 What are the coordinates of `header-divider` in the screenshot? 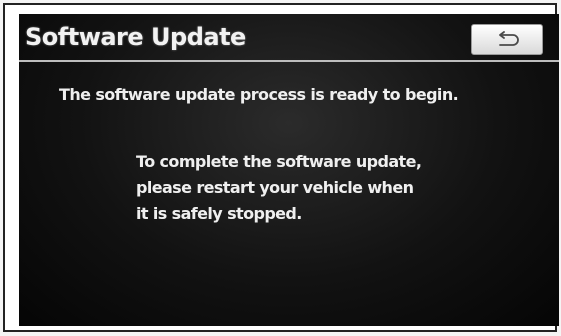 It's located at (289, 61).